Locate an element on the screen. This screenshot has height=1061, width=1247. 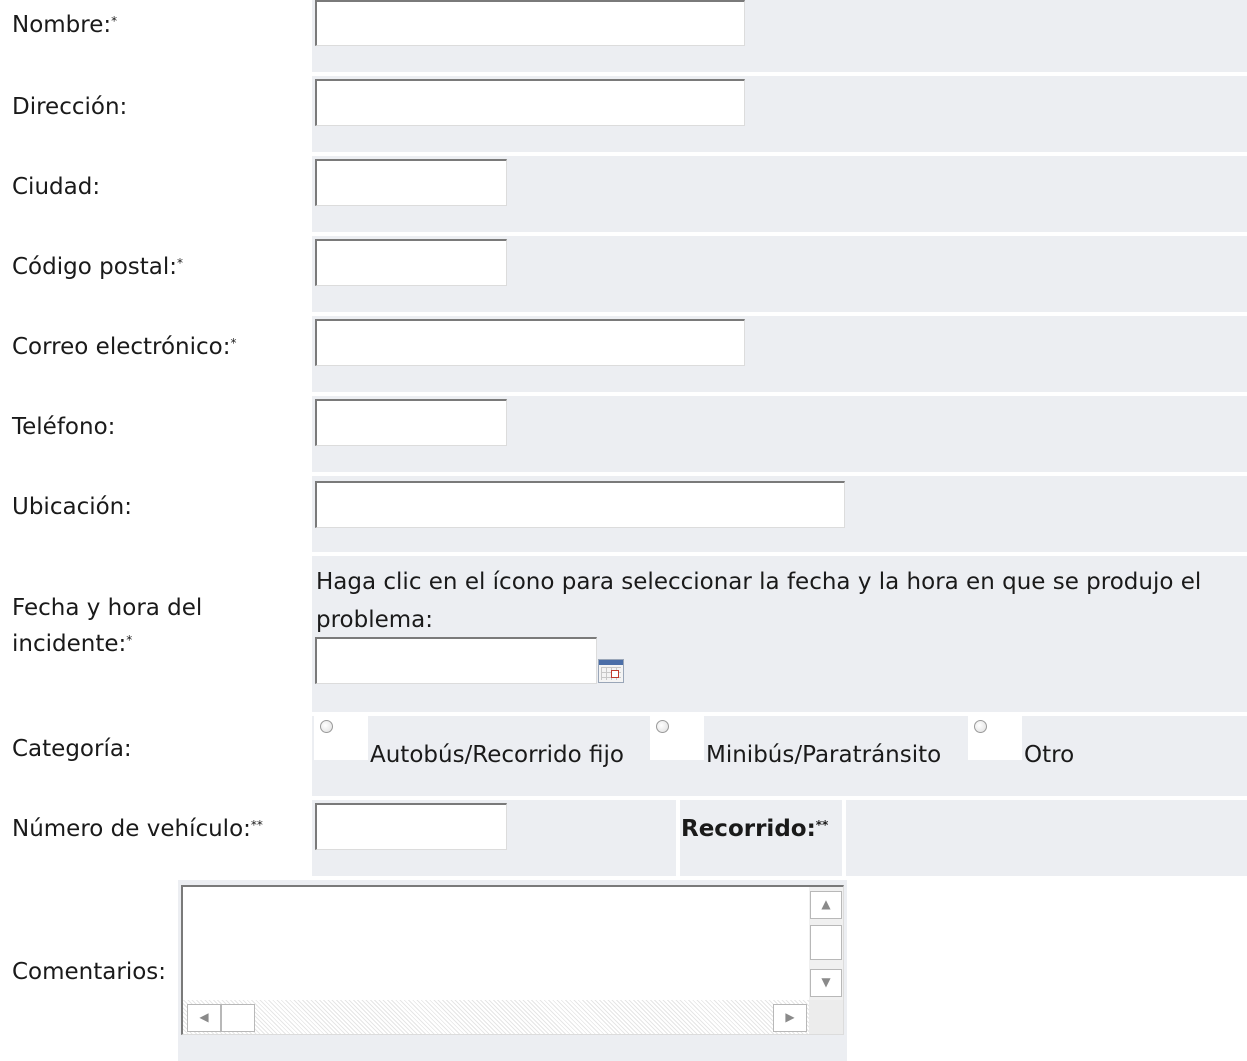
vehiculo-label: Número de vehículo:** is located at coordinates (137, 829).